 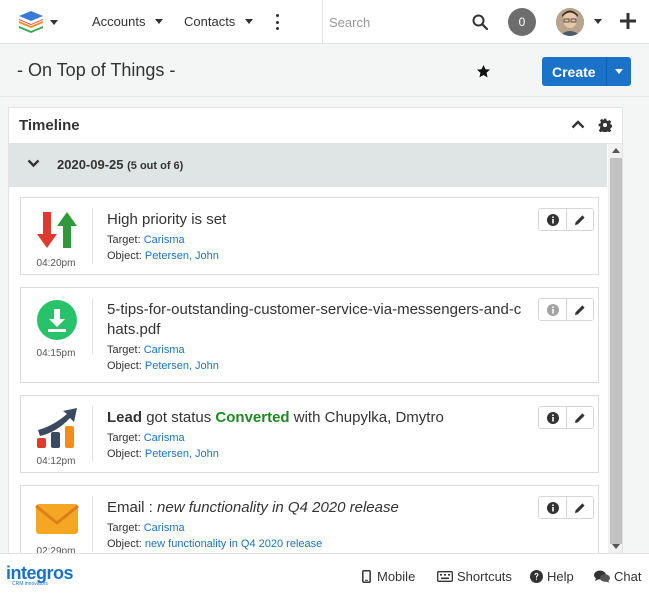 I want to click on shortcuts-link: Shortcuts, so click(x=474, y=576).